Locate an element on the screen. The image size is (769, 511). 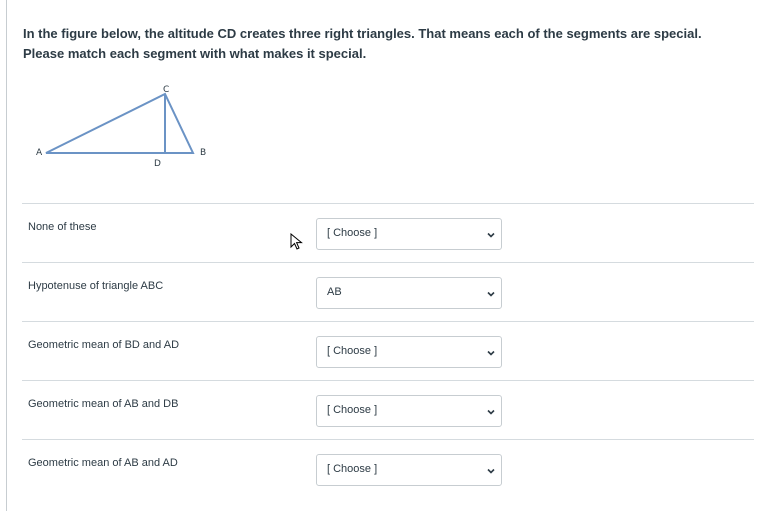
match-row: Geometric mean of AB and DB [ Choose ] is located at coordinates (388, 409).